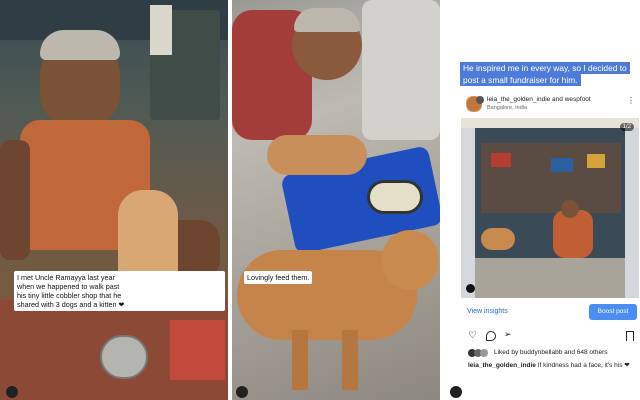 The height and width of the screenshot is (400, 640). Describe the element at coordinates (626, 127) in the screenshot. I see `image-counter: 1/2` at that location.